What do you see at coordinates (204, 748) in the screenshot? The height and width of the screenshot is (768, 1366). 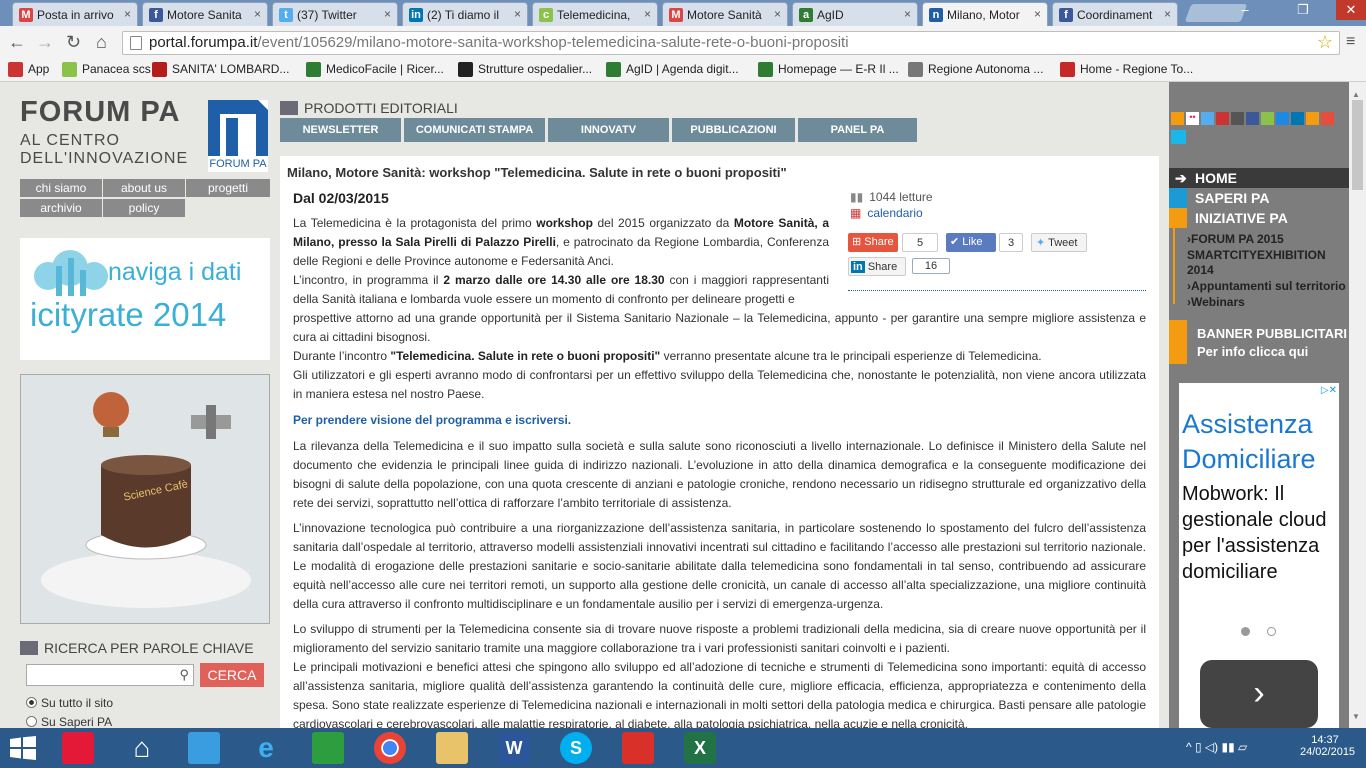 I see `store-app-icon` at bounding box center [204, 748].